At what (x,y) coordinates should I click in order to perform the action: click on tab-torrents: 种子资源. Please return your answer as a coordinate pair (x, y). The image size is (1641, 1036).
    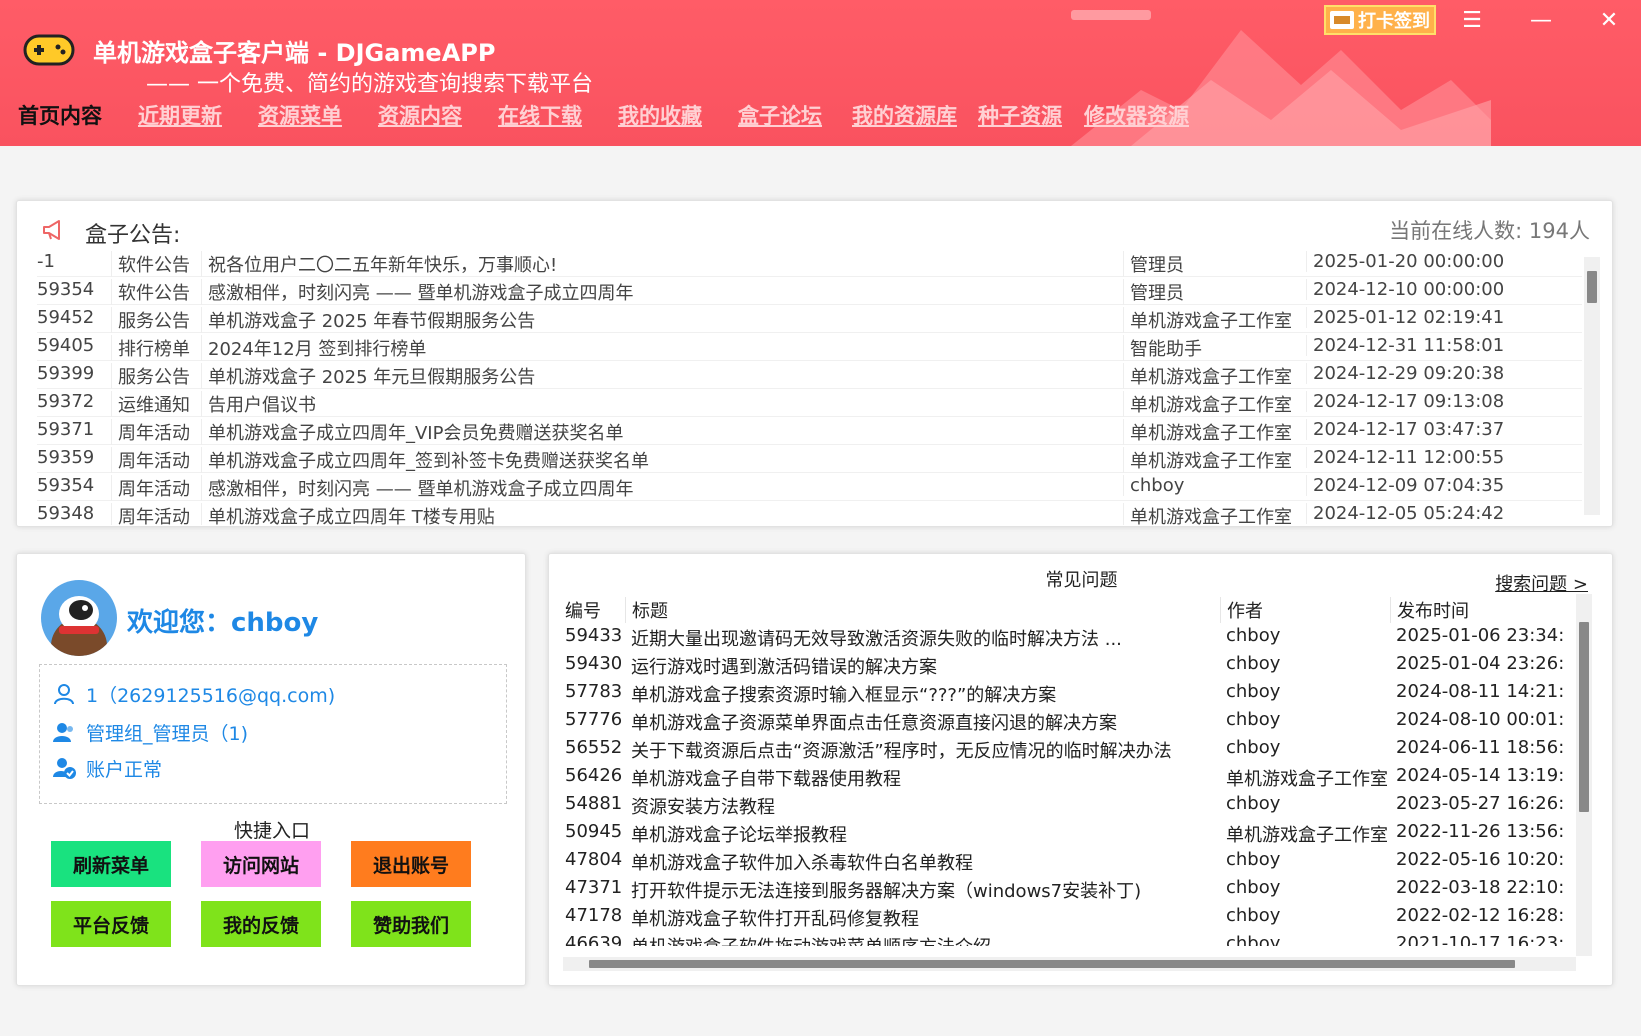
    Looking at the image, I should click on (1020, 115).